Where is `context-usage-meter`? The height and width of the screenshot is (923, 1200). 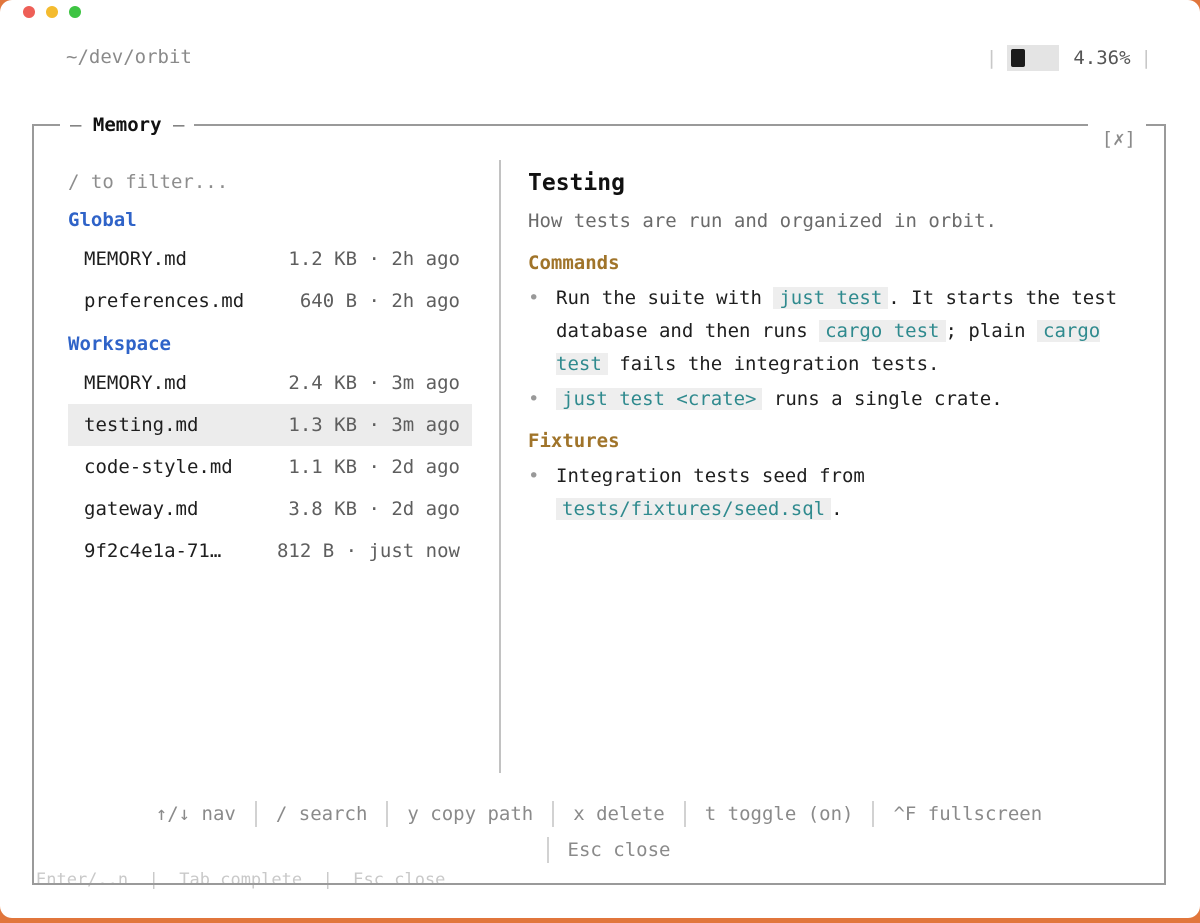
context-usage-meter is located at coordinates (1033, 58).